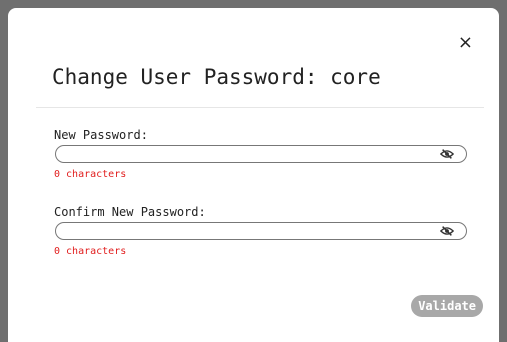 This screenshot has height=342, width=507. I want to click on confirm-password-field, so click(261, 231).